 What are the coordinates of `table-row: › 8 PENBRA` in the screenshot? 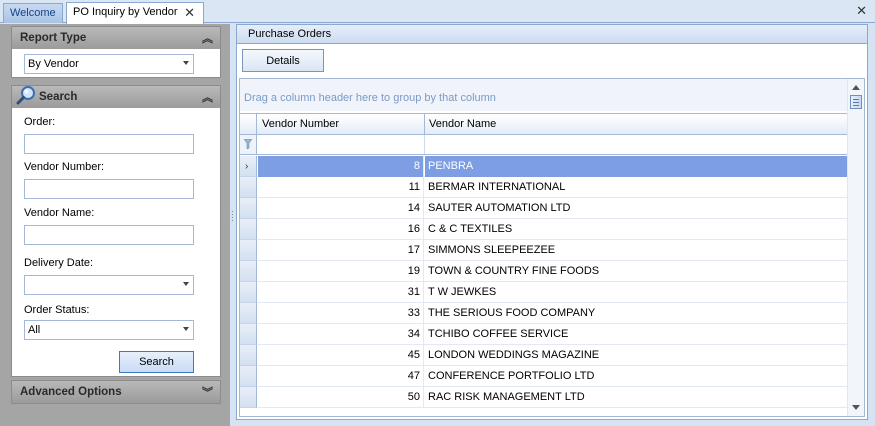 It's located at (544, 166).